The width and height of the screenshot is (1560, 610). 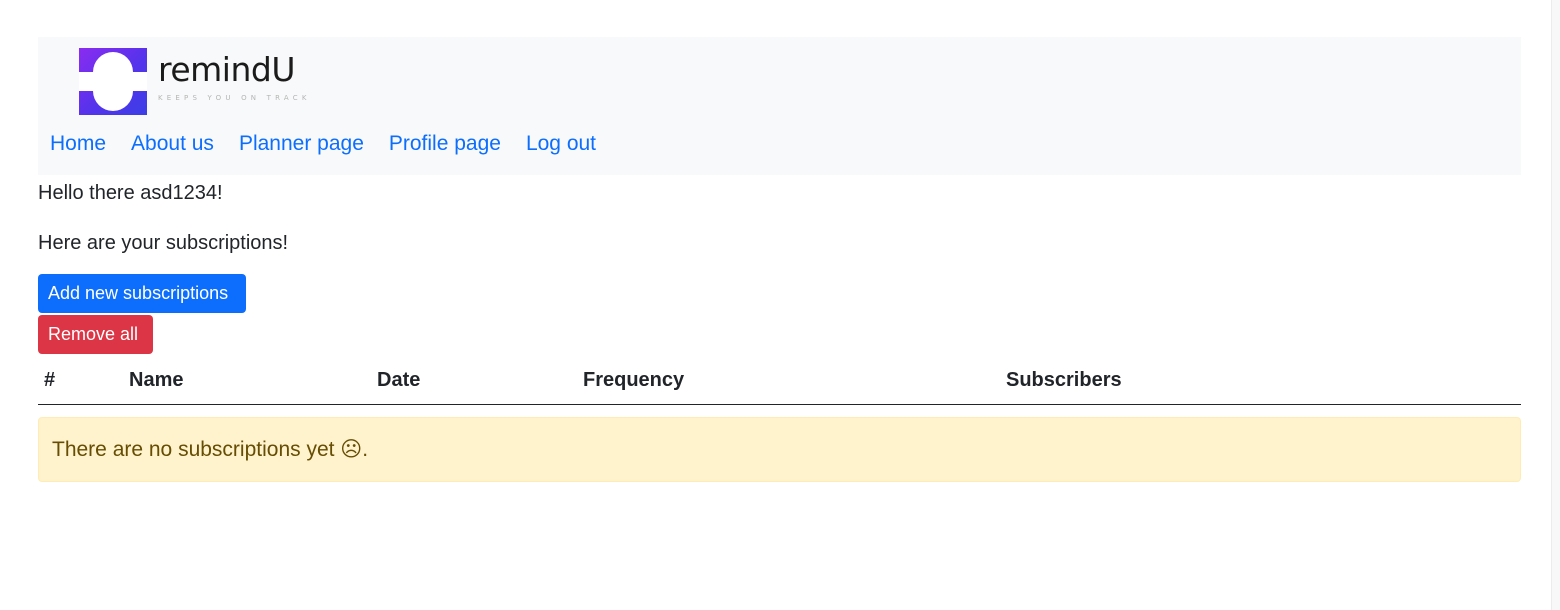 What do you see at coordinates (50, 380) in the screenshot?
I see `column-header-number: #` at bounding box center [50, 380].